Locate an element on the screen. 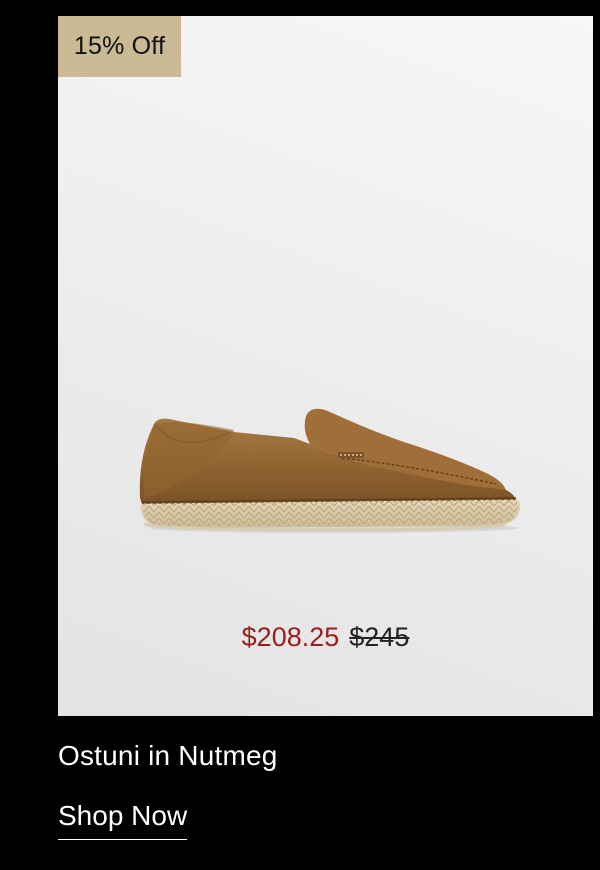 This screenshot has height=870, width=600. original-price: $245 is located at coordinates (379, 637).